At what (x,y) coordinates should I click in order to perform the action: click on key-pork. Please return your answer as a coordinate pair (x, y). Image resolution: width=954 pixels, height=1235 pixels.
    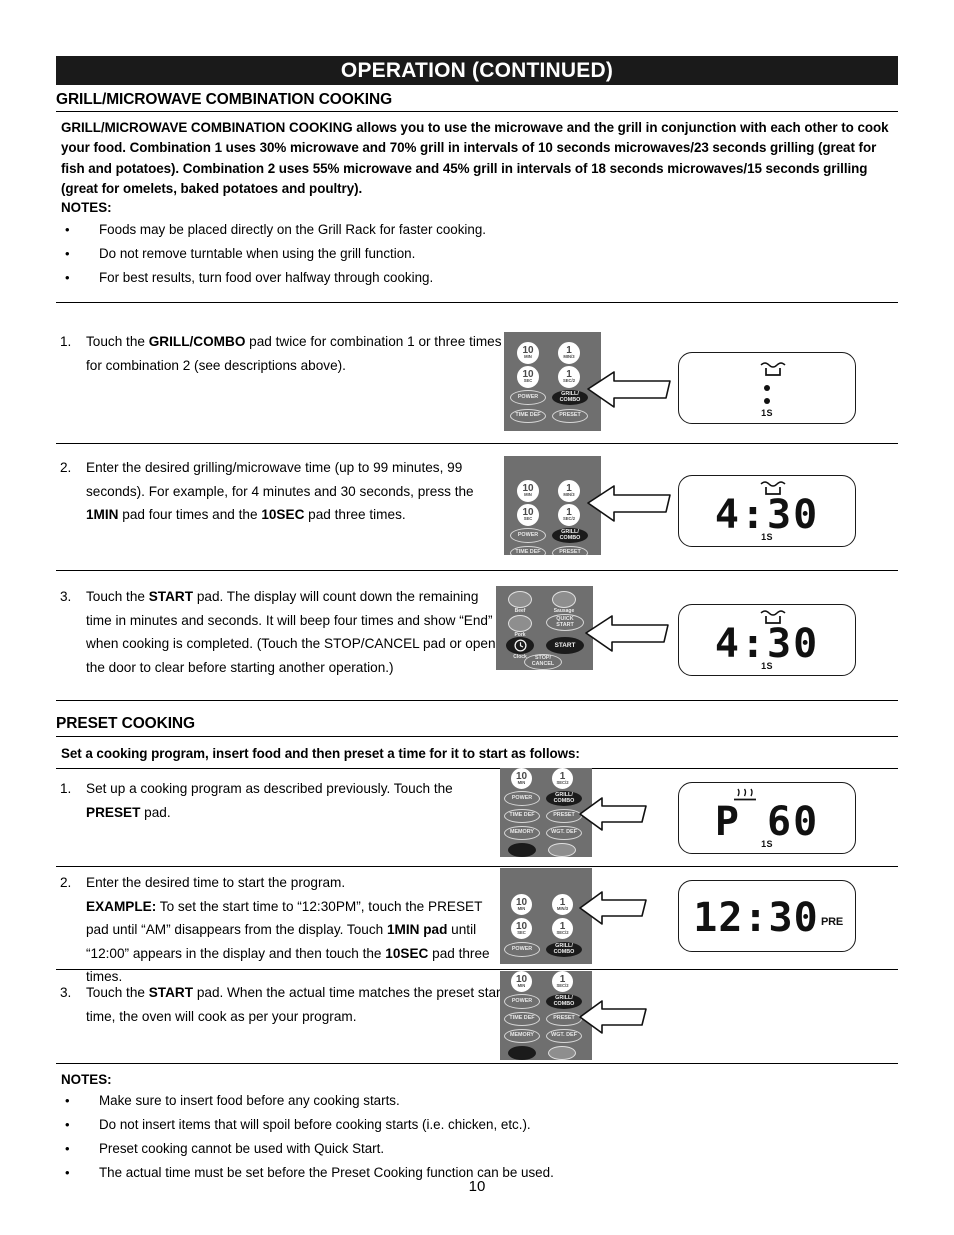
    Looking at the image, I should click on (520, 623).